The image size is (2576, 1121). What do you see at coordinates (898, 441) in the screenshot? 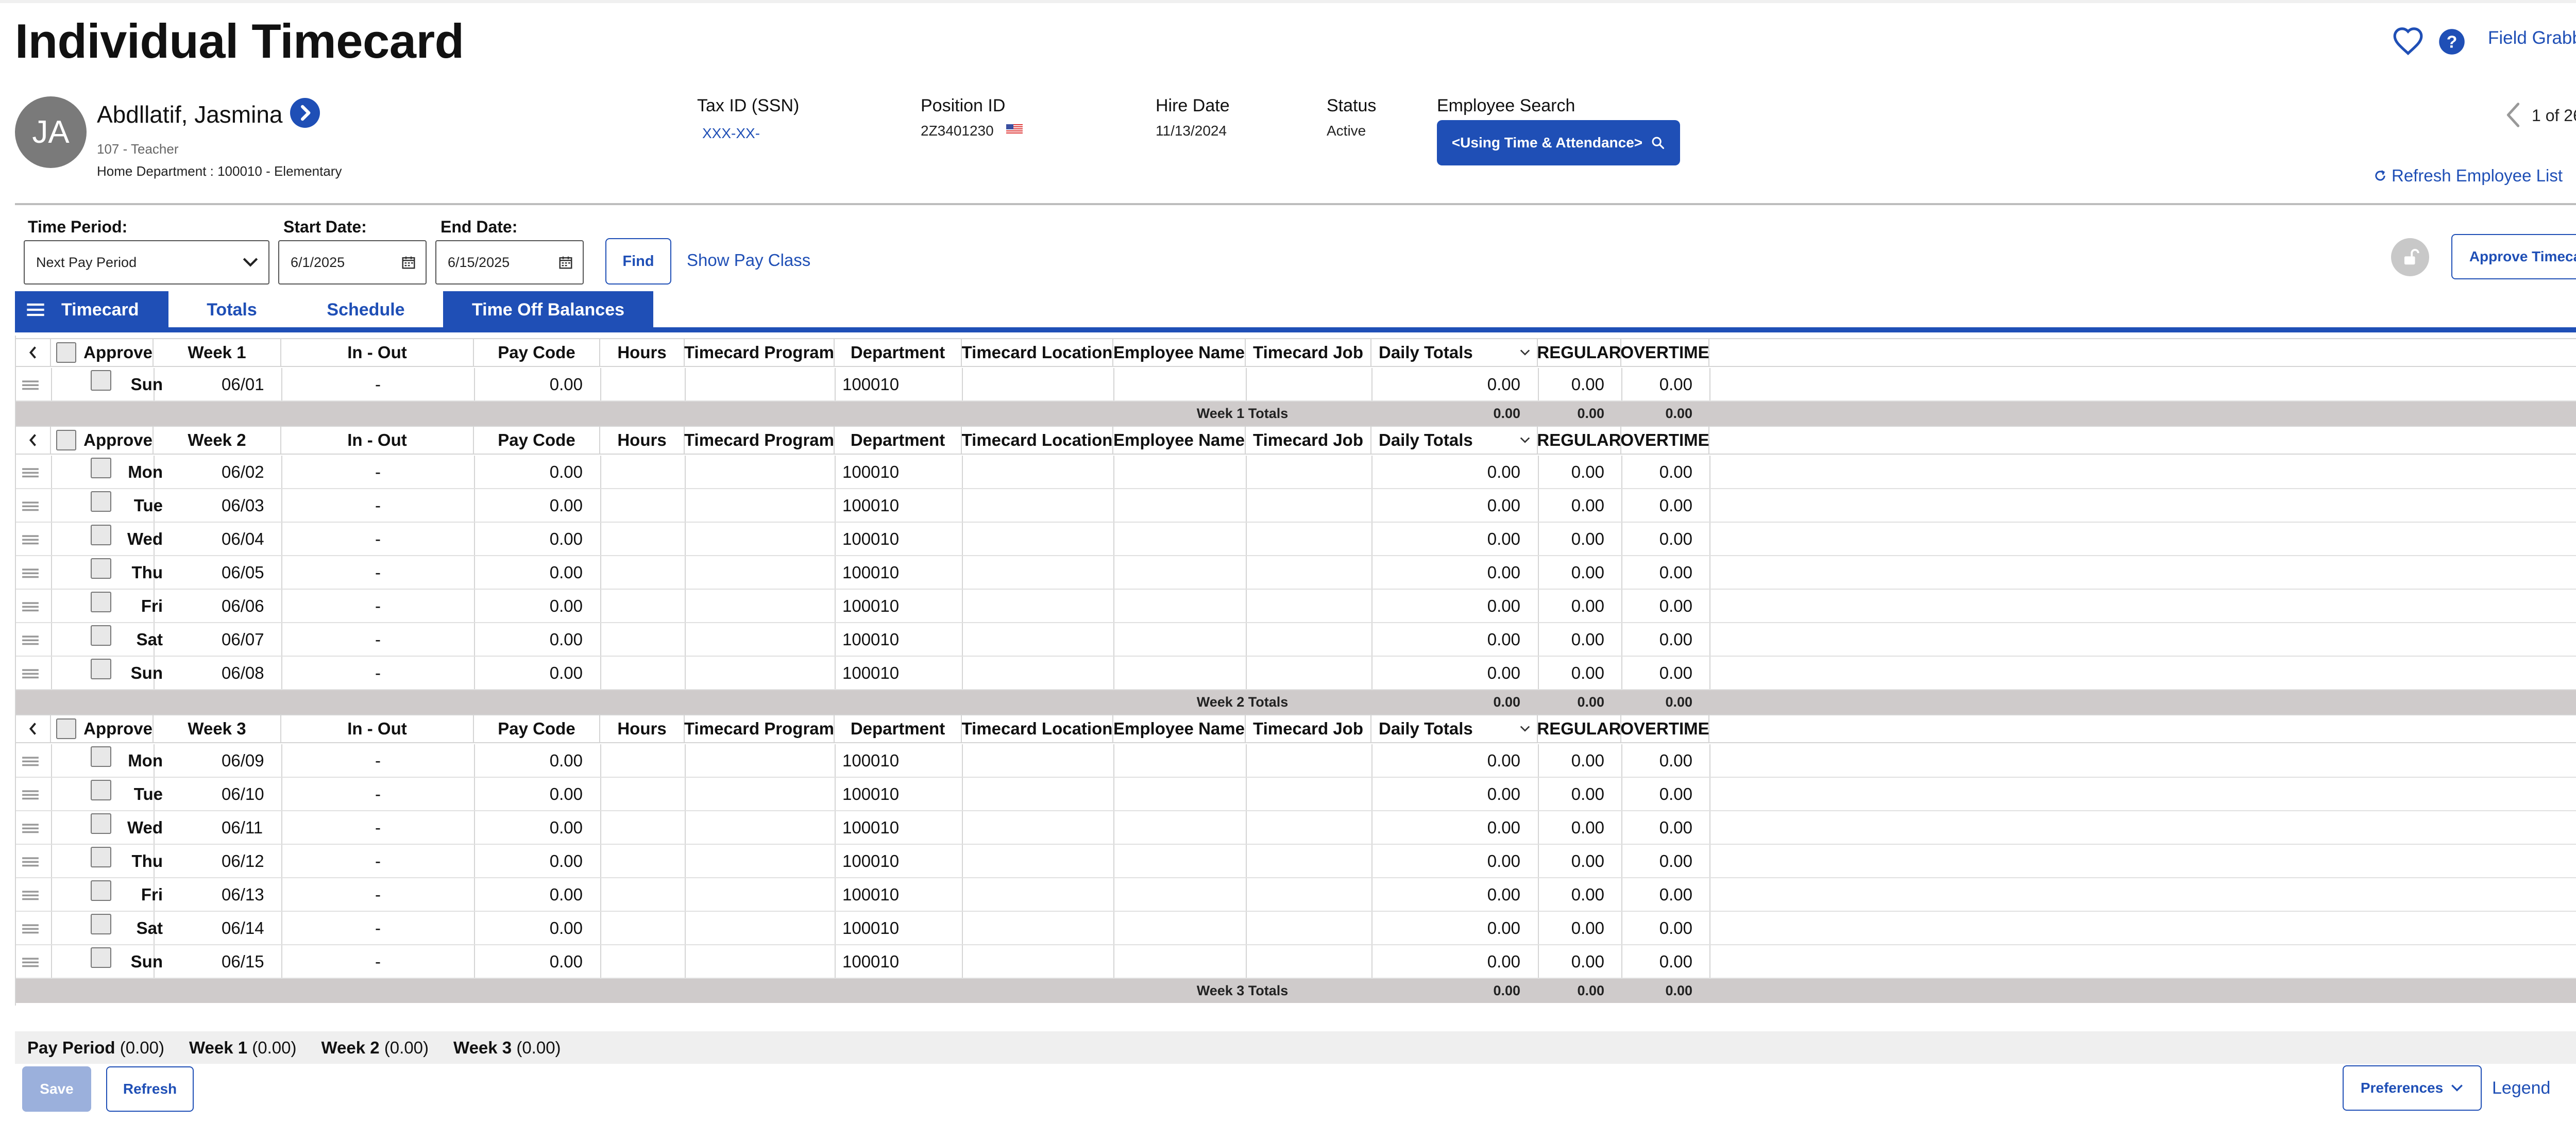
I see `col-header-department: Department` at bounding box center [898, 441].